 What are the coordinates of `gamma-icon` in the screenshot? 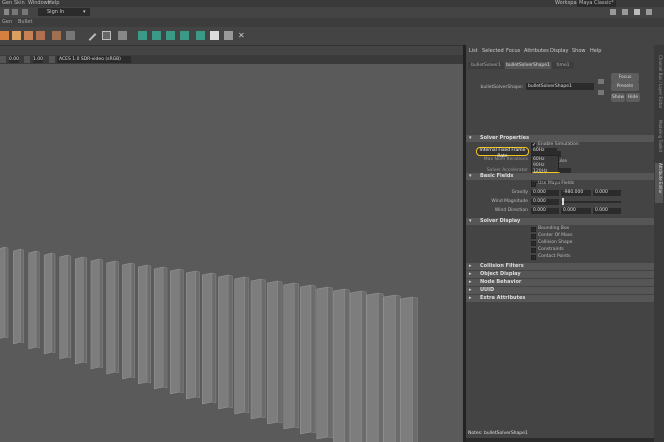 It's located at (27, 59).